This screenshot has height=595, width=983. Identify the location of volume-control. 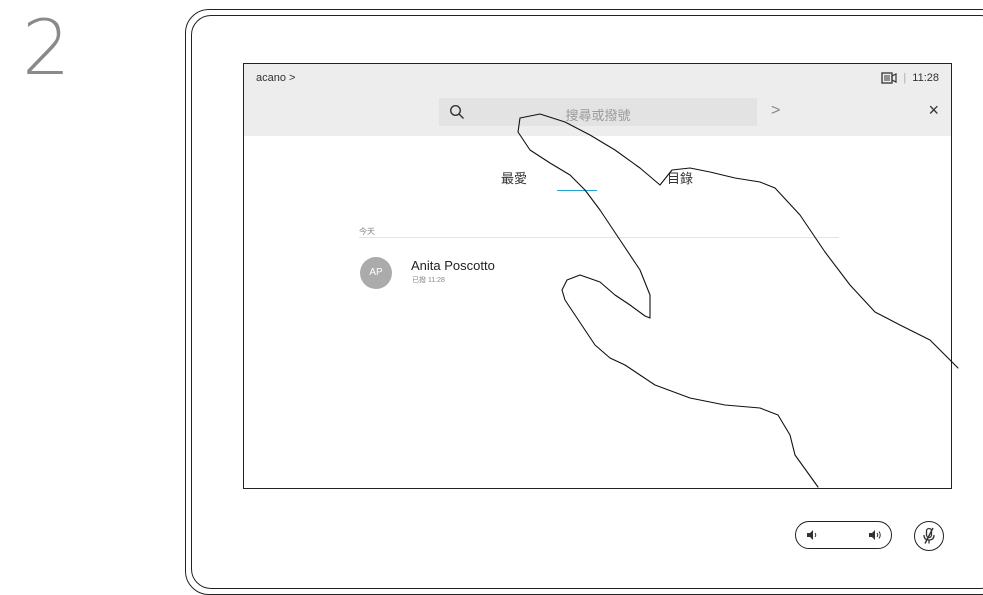
(843, 535).